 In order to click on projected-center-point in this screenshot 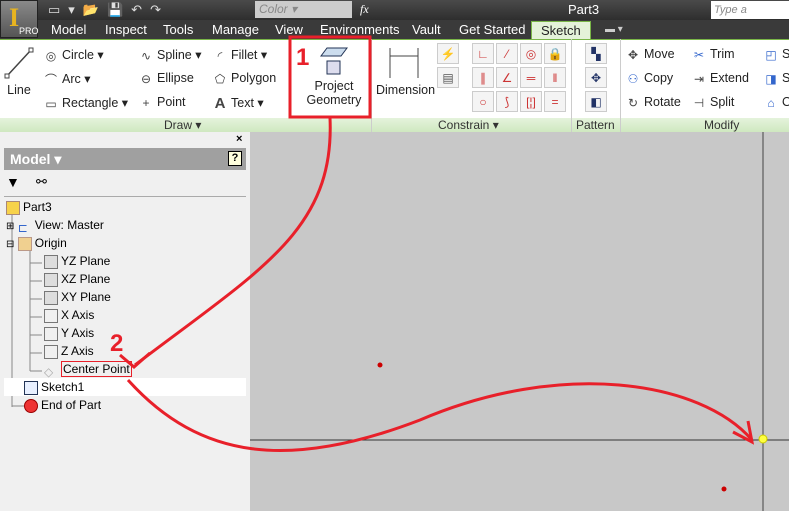, I will do `click(763, 439)`.